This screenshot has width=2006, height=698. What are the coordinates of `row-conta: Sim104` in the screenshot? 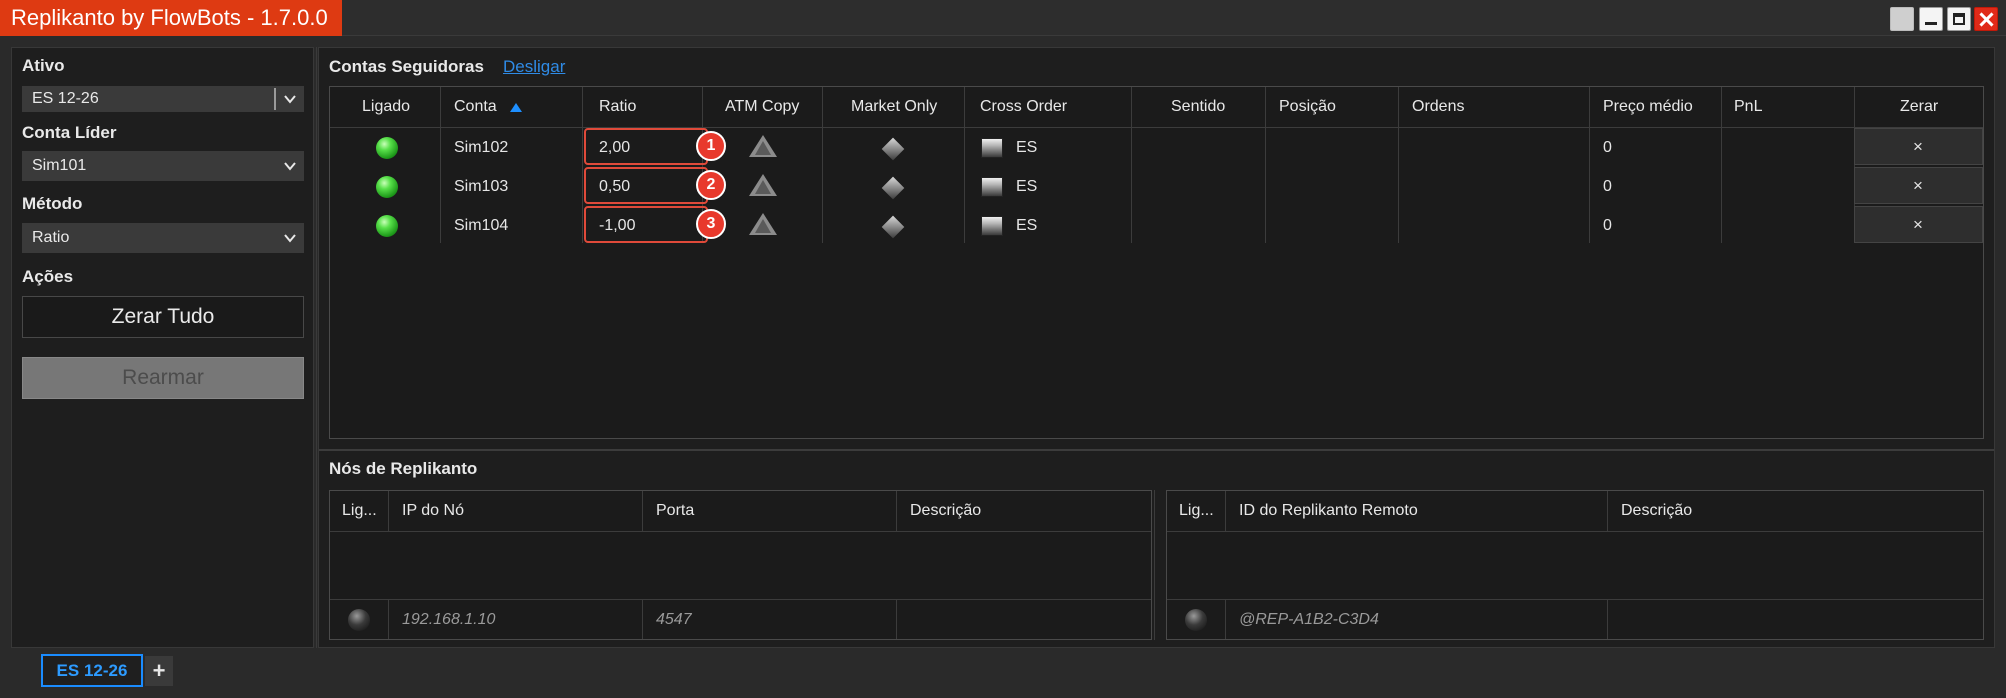 It's located at (481, 225).